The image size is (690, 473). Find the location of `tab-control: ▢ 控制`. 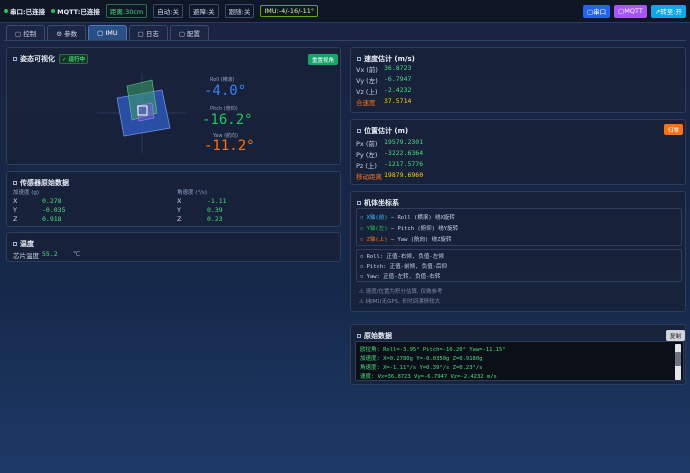

tab-control: ▢ 控制 is located at coordinates (26, 32).